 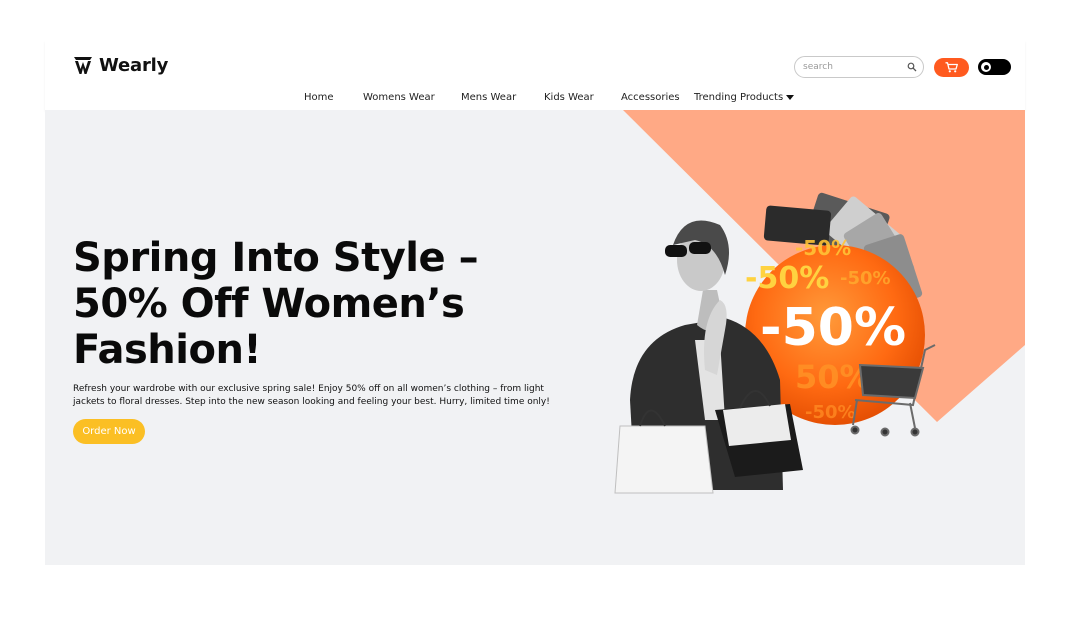 I want to click on nav-item-mens-wear: Mens Wear, so click(x=488, y=97).